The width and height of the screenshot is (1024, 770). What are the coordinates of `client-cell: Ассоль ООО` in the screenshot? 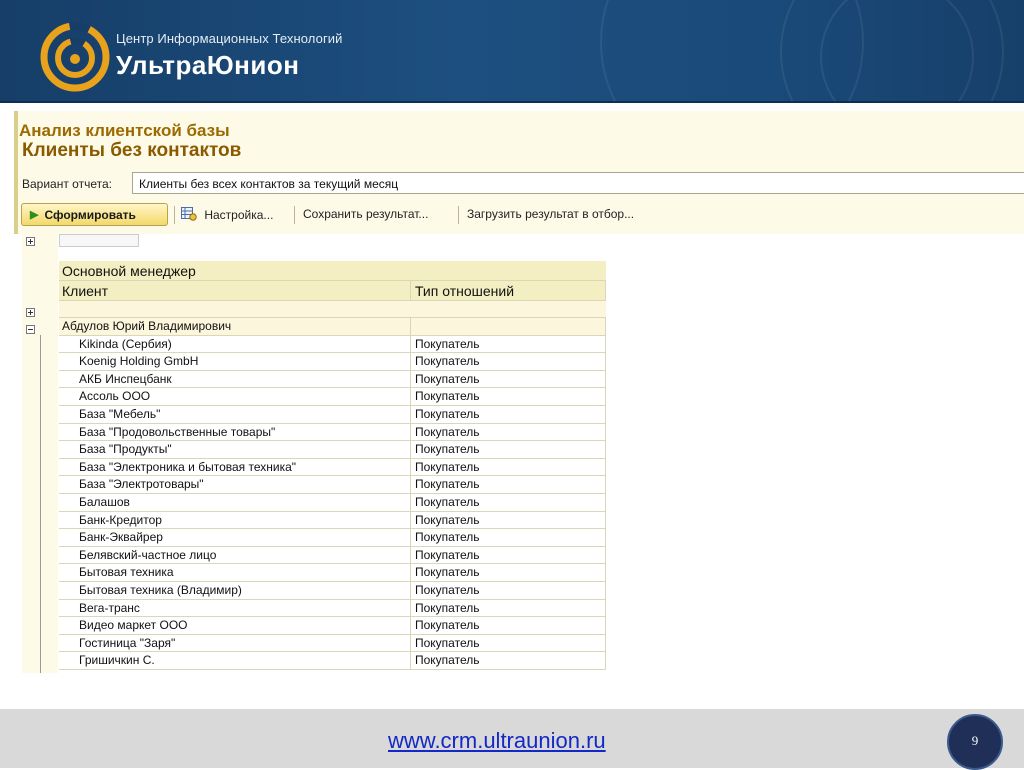 It's located at (235, 396).